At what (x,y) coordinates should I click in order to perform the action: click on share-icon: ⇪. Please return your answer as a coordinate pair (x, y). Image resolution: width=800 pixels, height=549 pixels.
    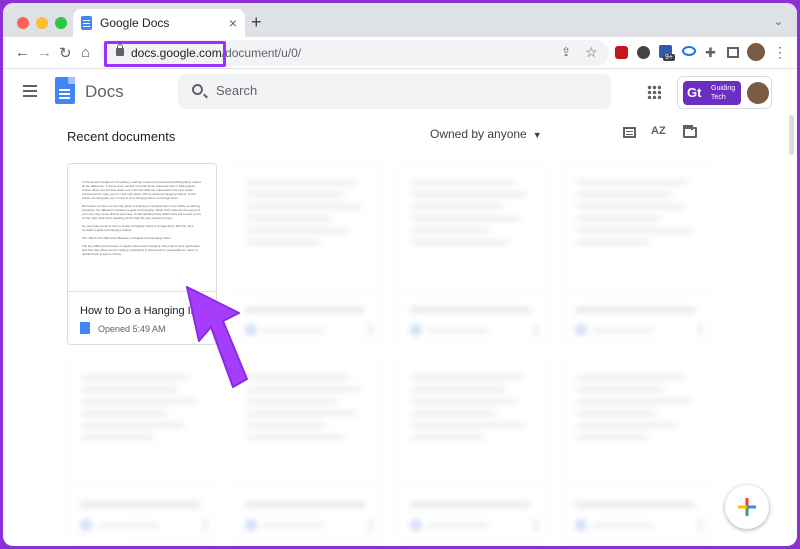
    Looking at the image, I should click on (566, 52).